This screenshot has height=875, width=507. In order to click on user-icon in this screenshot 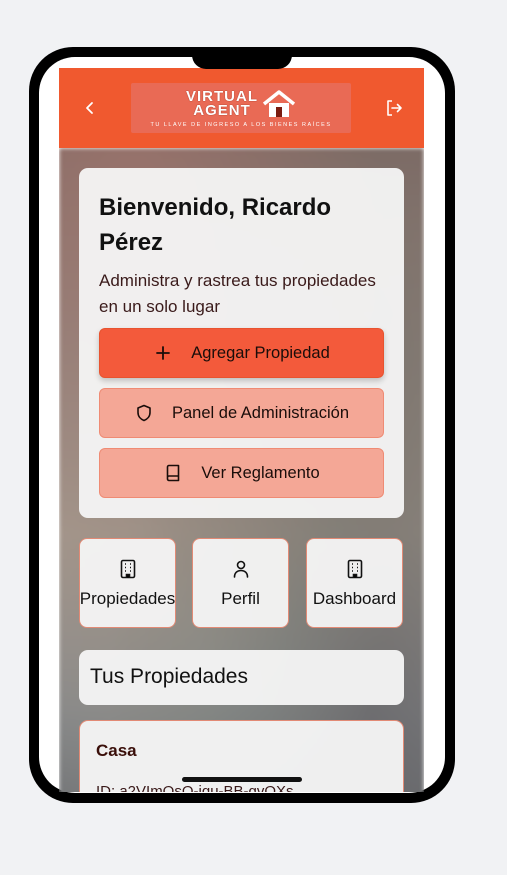, I will do `click(241, 569)`.